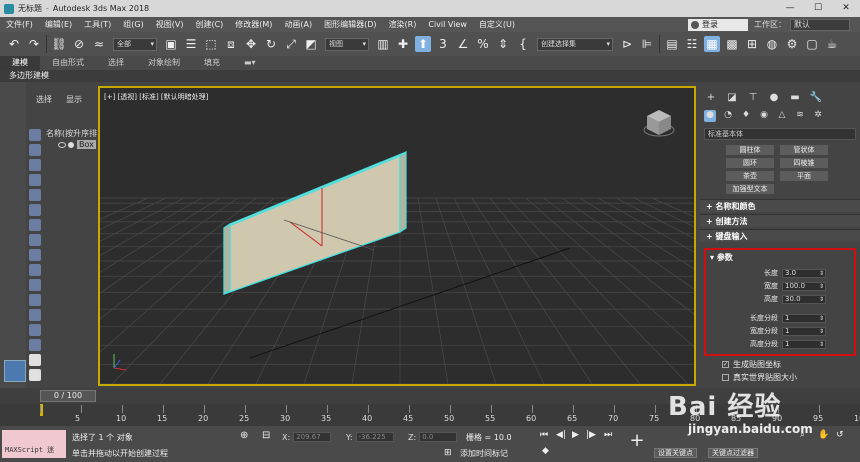 The image size is (860, 462). What do you see at coordinates (561, 435) in the screenshot?
I see `prev-frame-icon: ◀|` at bounding box center [561, 435].